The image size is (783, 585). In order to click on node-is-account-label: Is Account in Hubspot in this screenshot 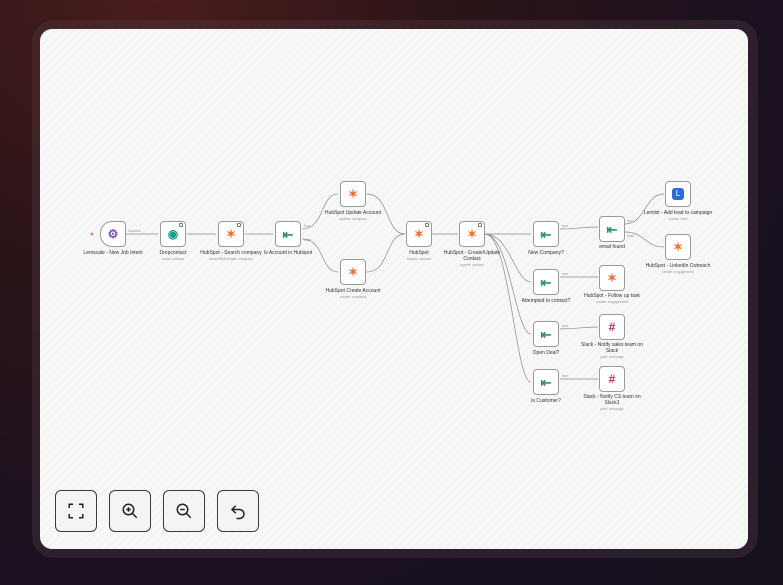, I will do `click(288, 253)`.